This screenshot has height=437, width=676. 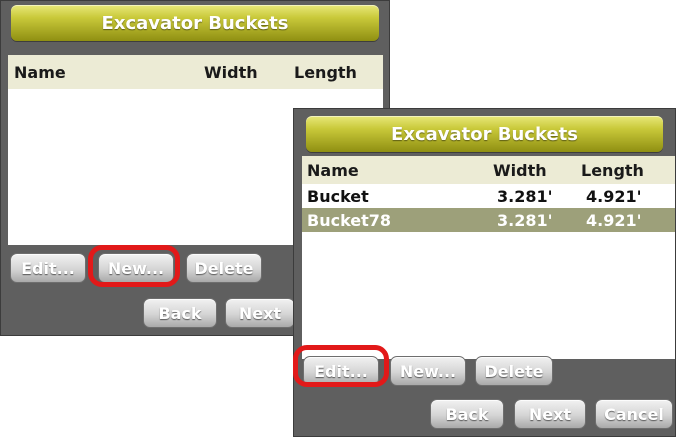 I want to click on row-name: Bucket, so click(x=338, y=196).